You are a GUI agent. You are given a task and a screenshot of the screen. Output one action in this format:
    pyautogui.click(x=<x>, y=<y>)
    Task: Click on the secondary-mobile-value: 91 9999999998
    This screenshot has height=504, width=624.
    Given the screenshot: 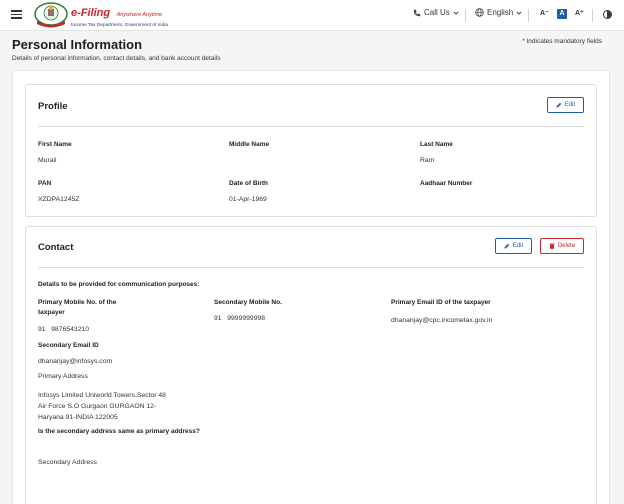 What is the action you would take?
    pyautogui.click(x=239, y=318)
    